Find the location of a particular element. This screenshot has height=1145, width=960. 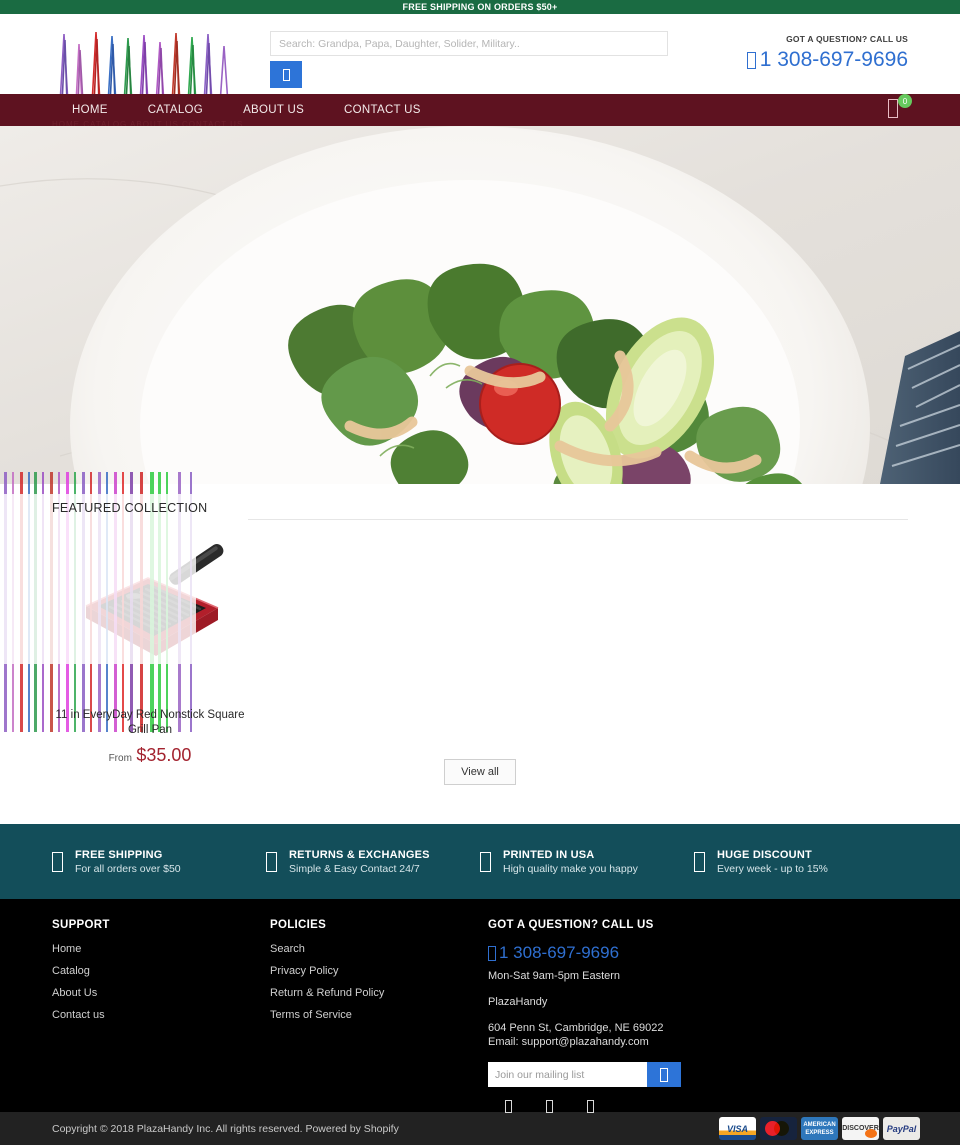

header-call-us: GOT A QUESTION? CALL US 1 308-697-9696 is located at coordinates (827, 53).